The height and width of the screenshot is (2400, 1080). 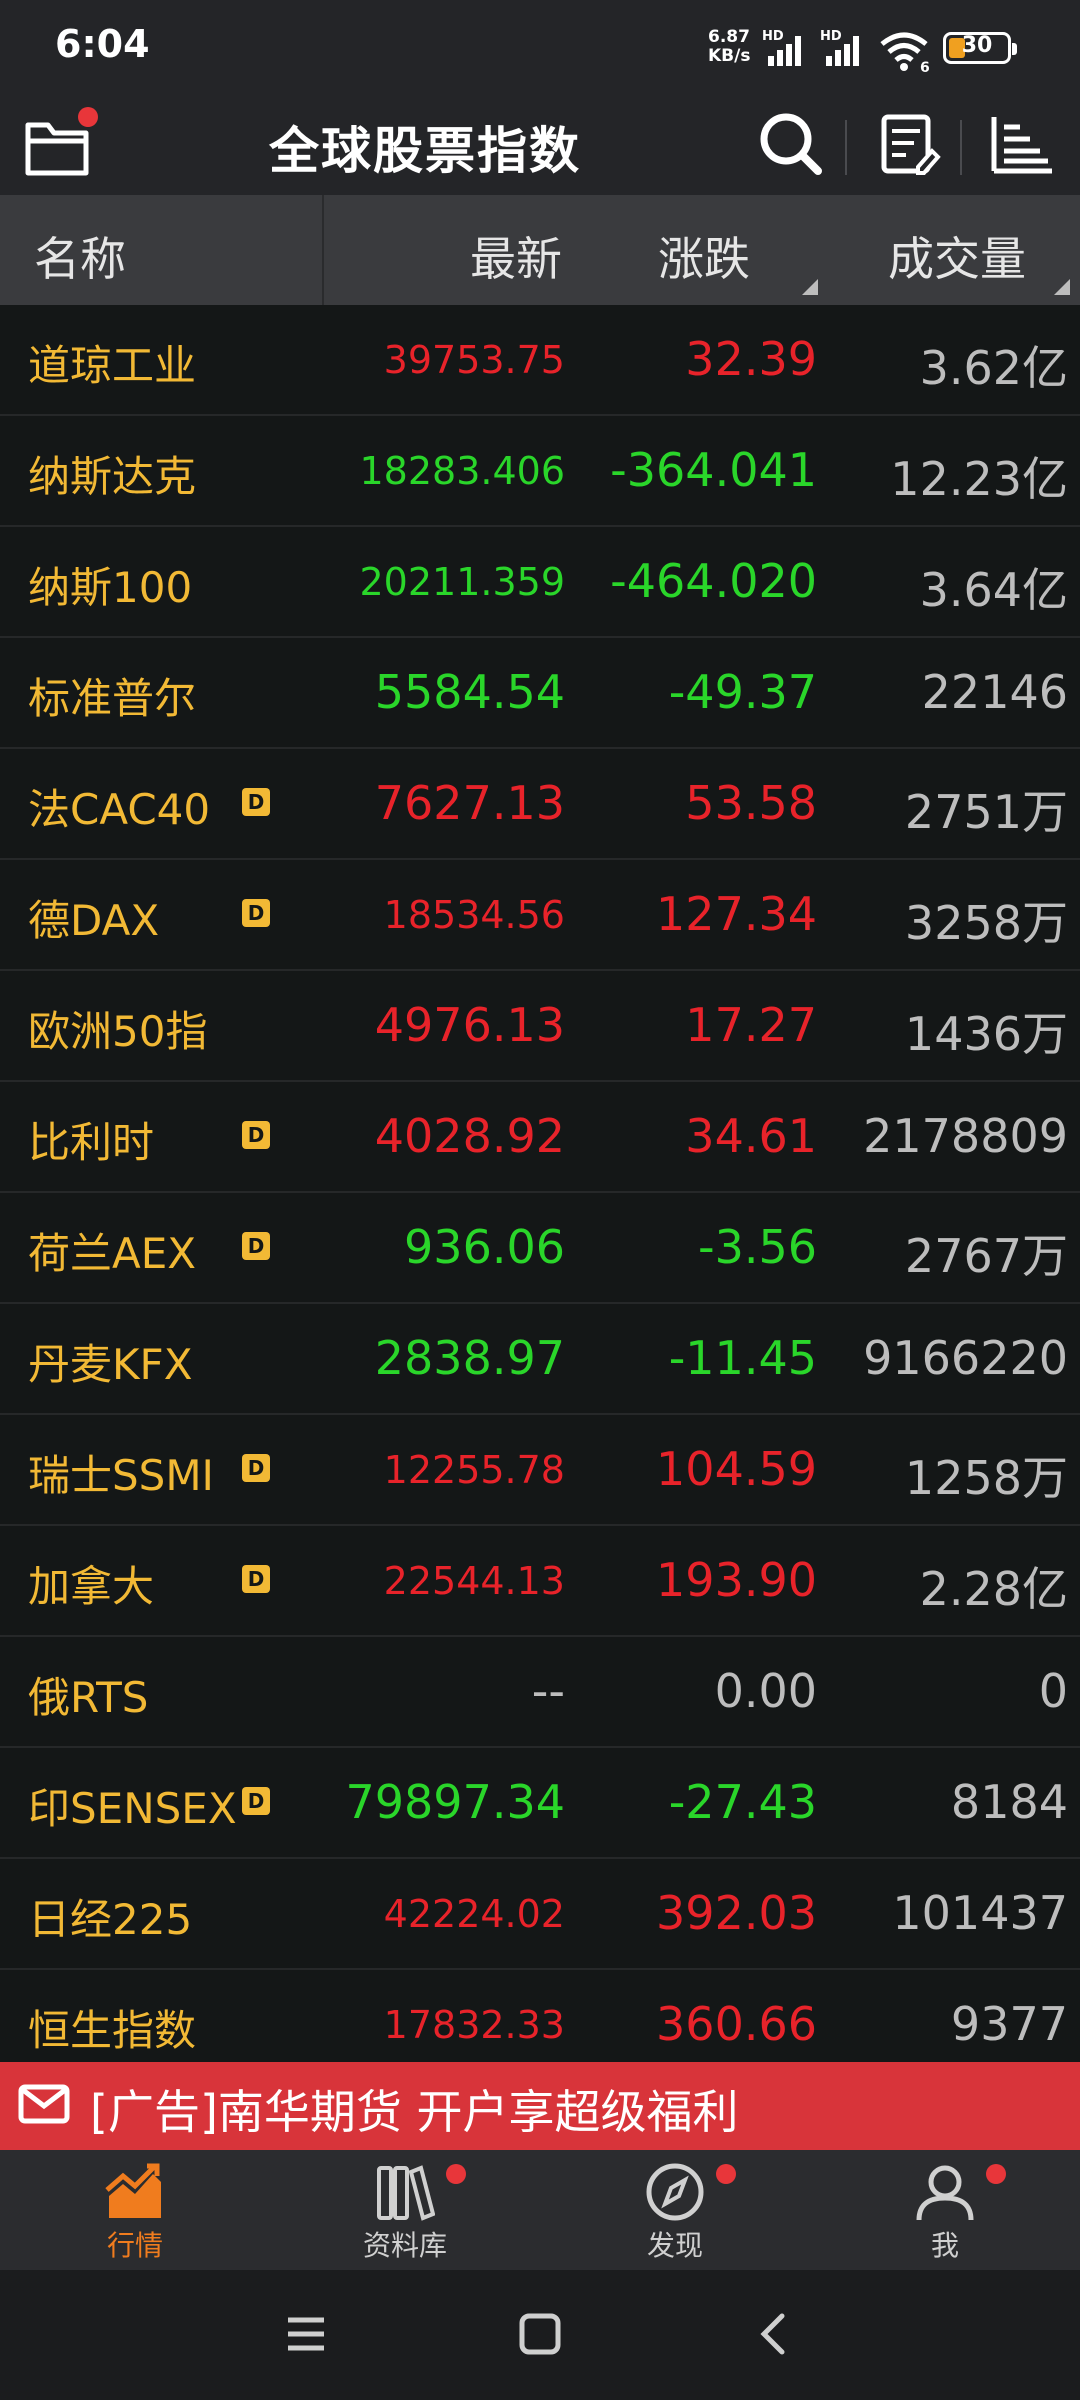 I want to click on index-name: 德DAX, so click(x=94, y=920).